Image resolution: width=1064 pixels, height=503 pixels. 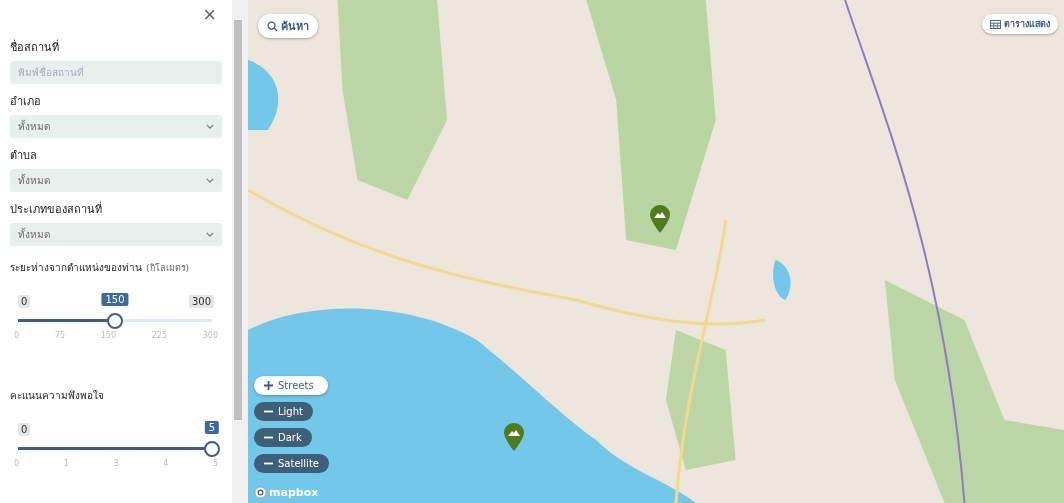 I want to click on tick-label: 75, so click(x=59, y=335).